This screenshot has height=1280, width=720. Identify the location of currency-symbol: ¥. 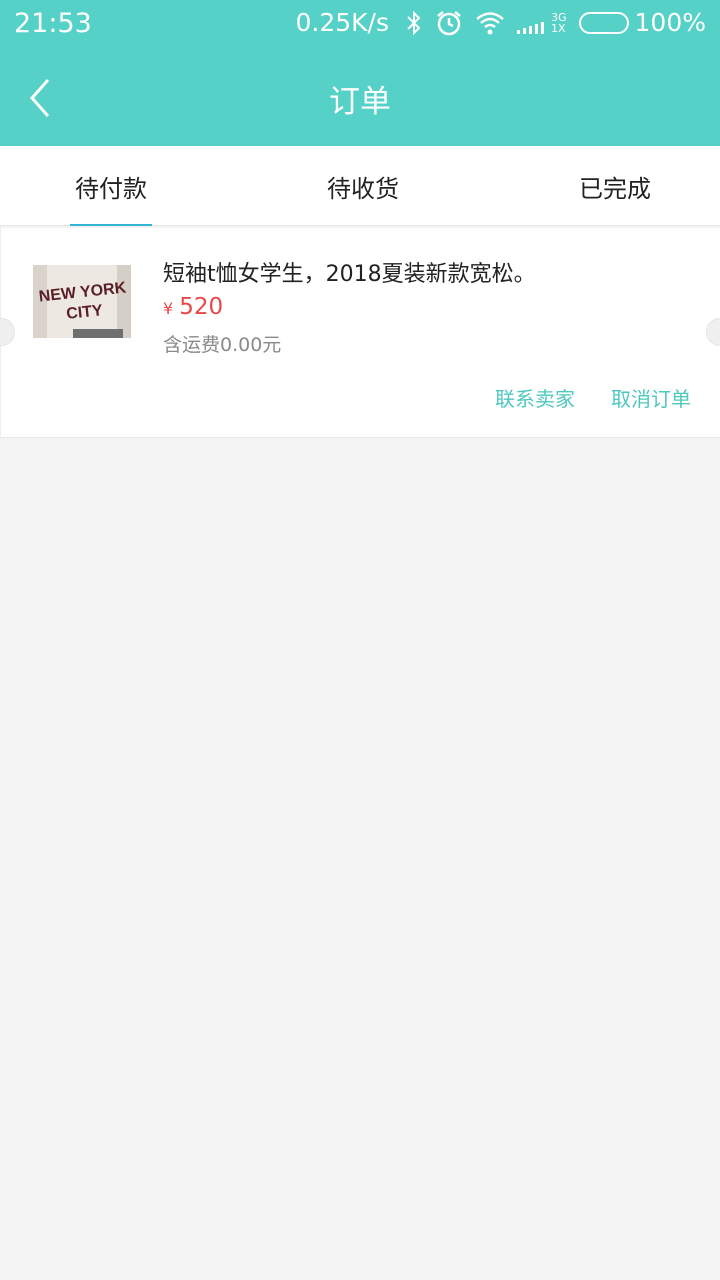
(168, 308).